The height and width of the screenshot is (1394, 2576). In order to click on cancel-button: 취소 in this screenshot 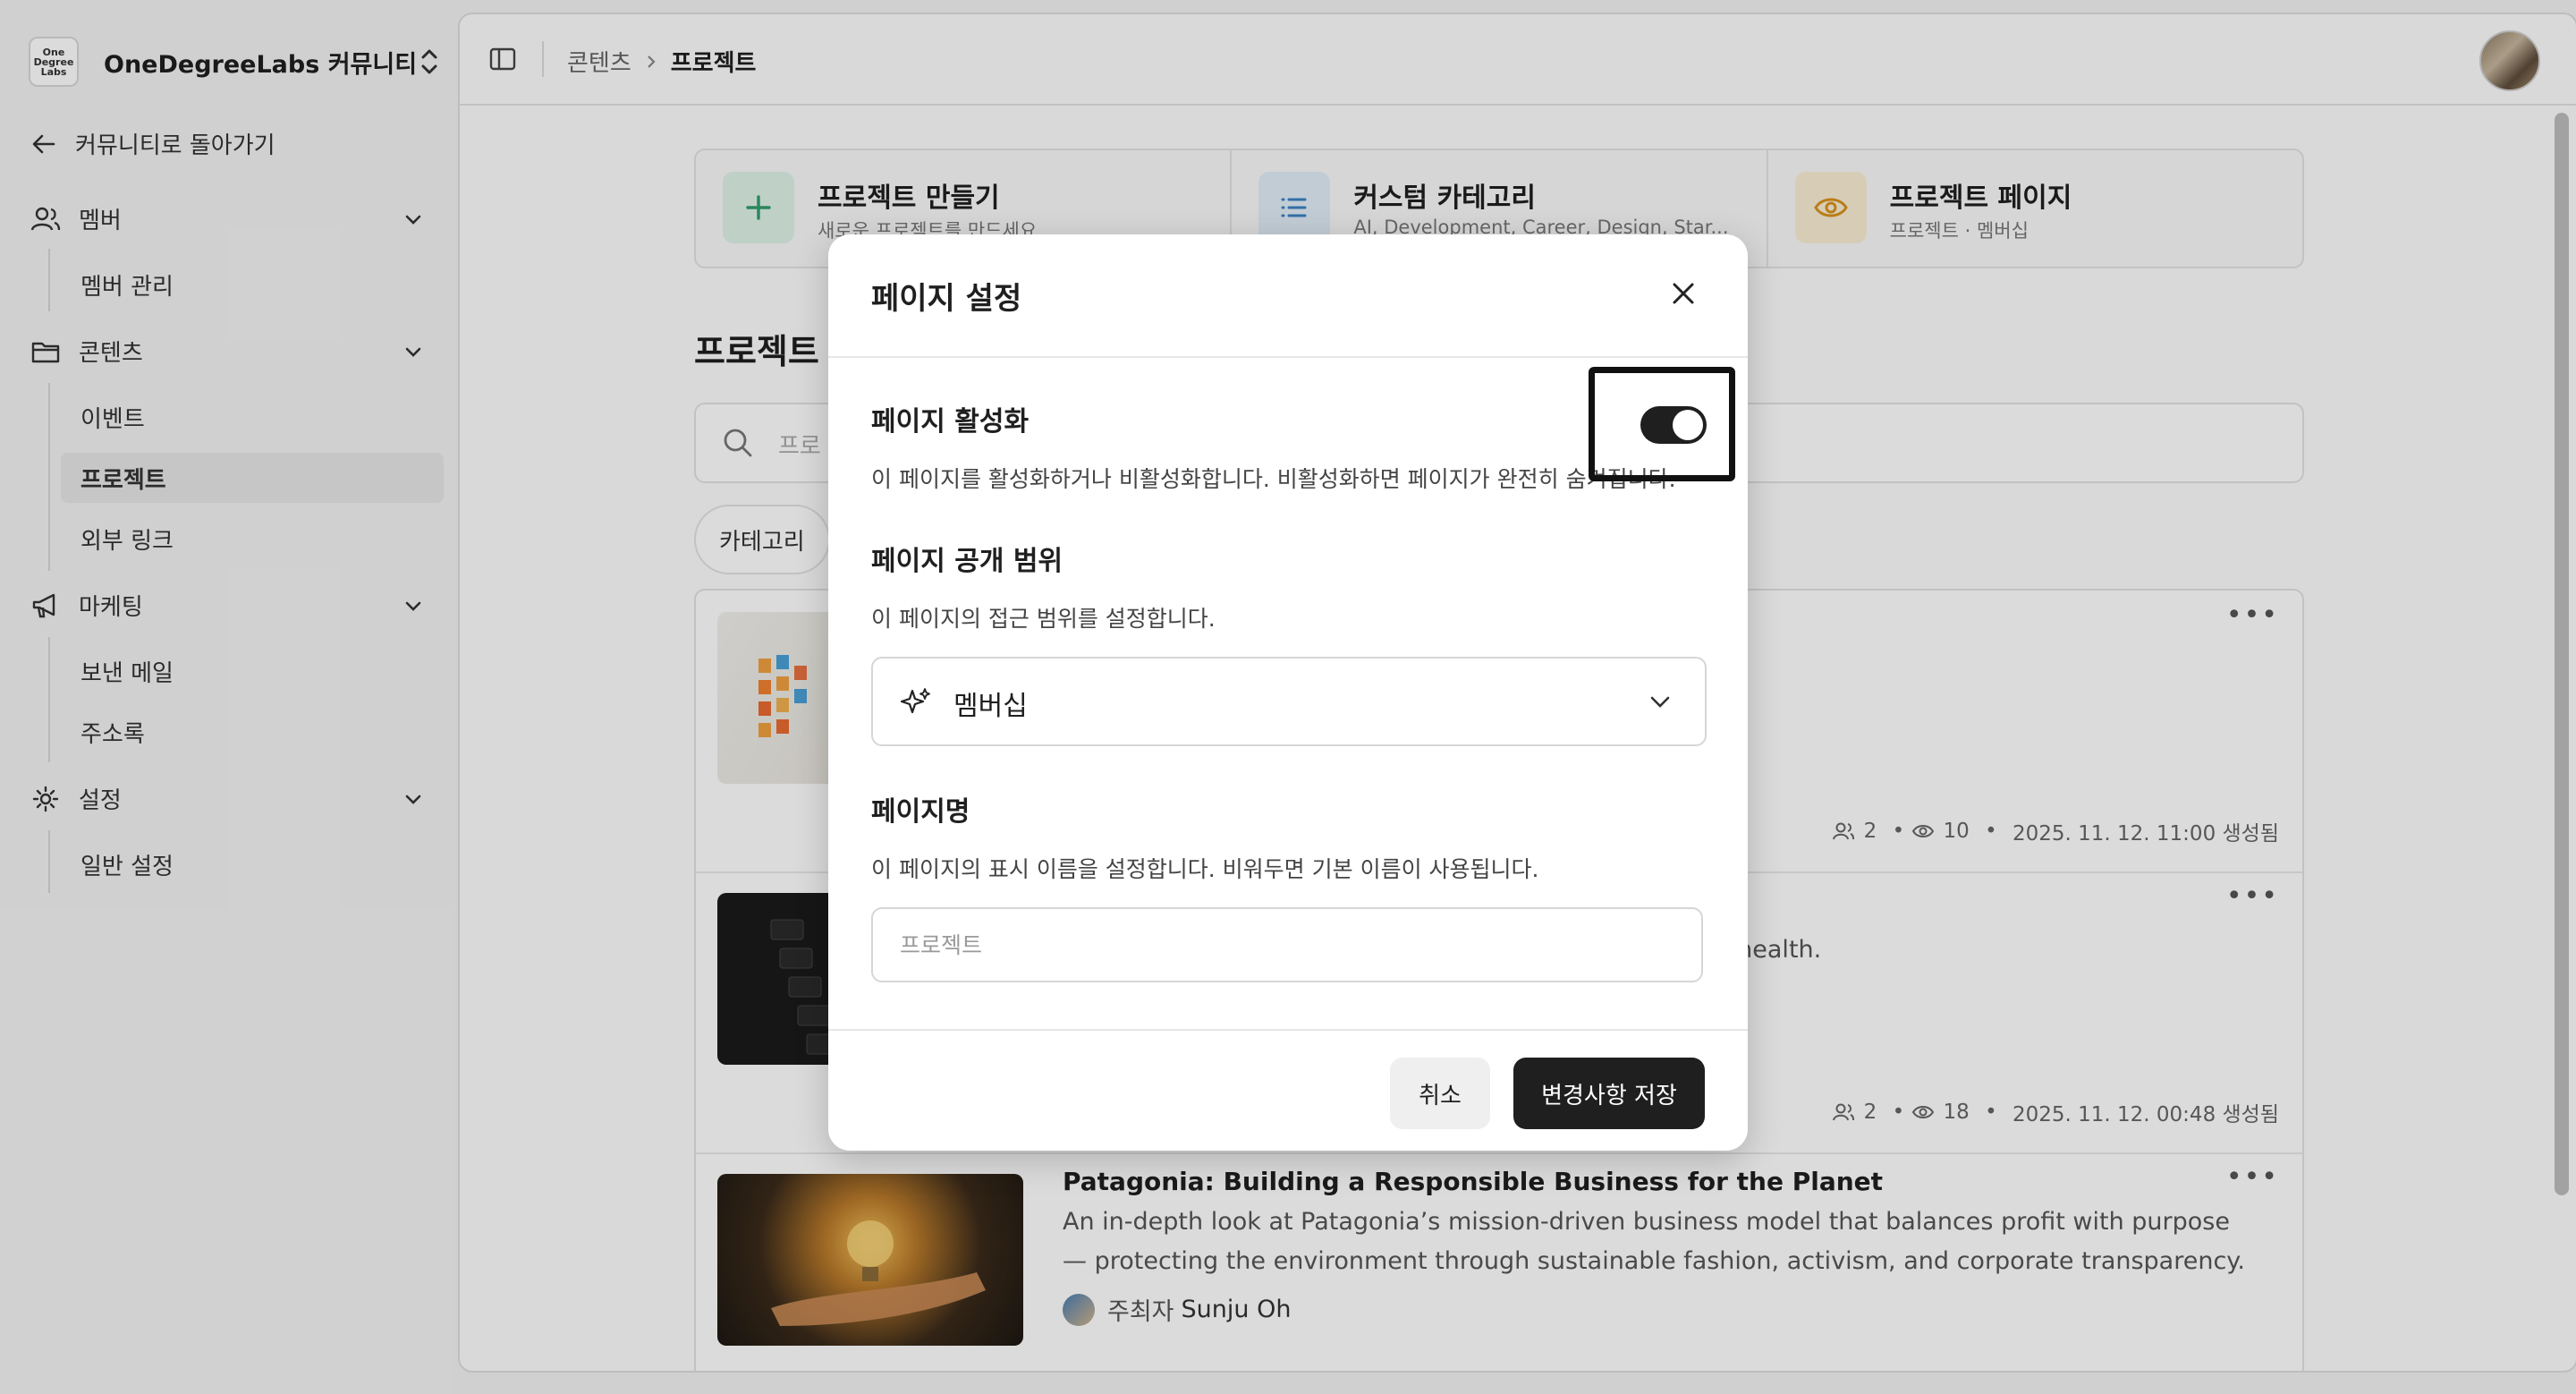, I will do `click(1440, 1093)`.